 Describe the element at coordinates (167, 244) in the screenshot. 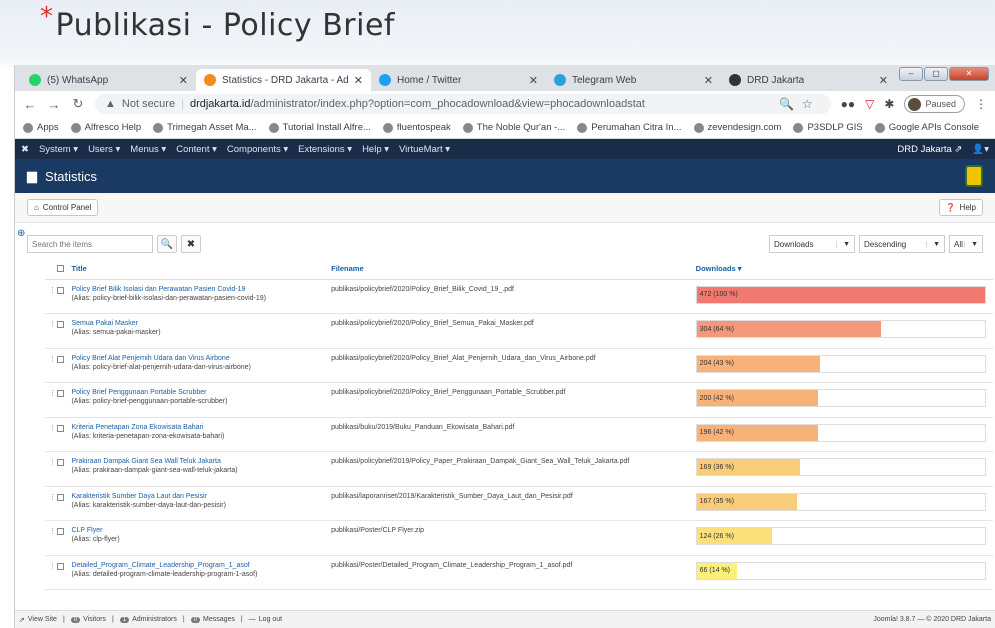

I see `search-button: 🔍` at that location.